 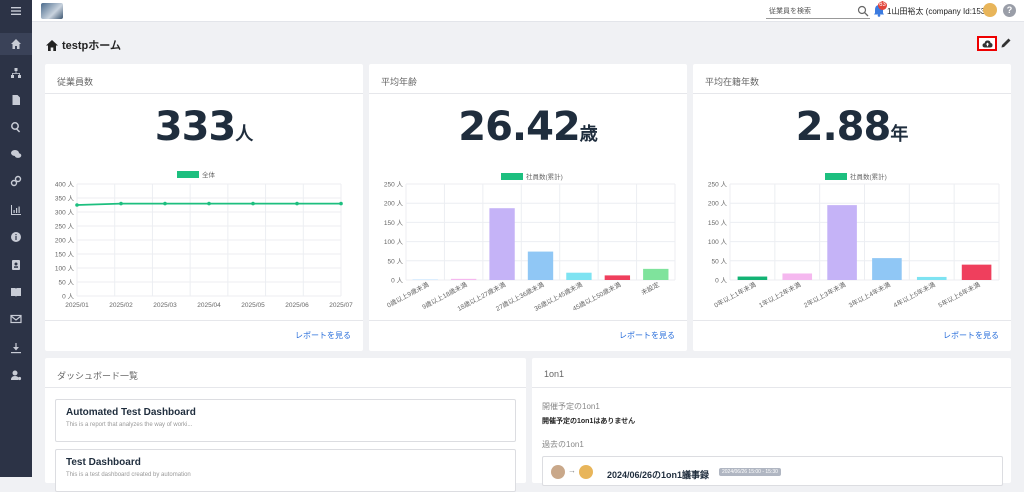 I want to click on x-tick-label: 4年以上5年未満, so click(x=914, y=295).